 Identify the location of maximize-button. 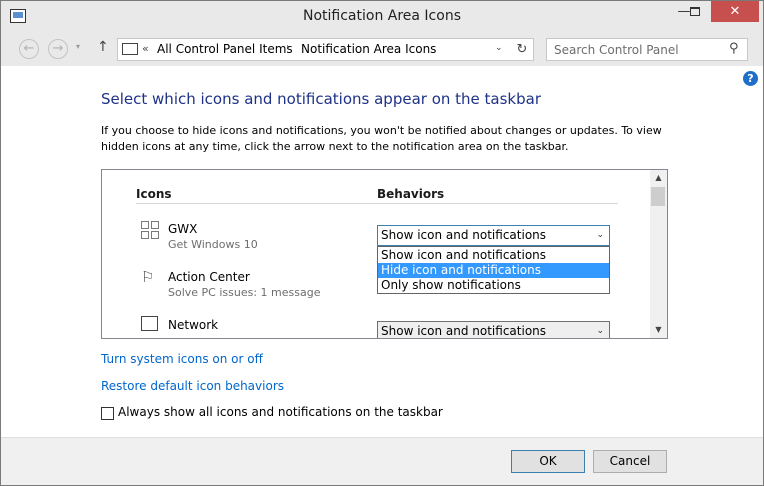
(695, 11).